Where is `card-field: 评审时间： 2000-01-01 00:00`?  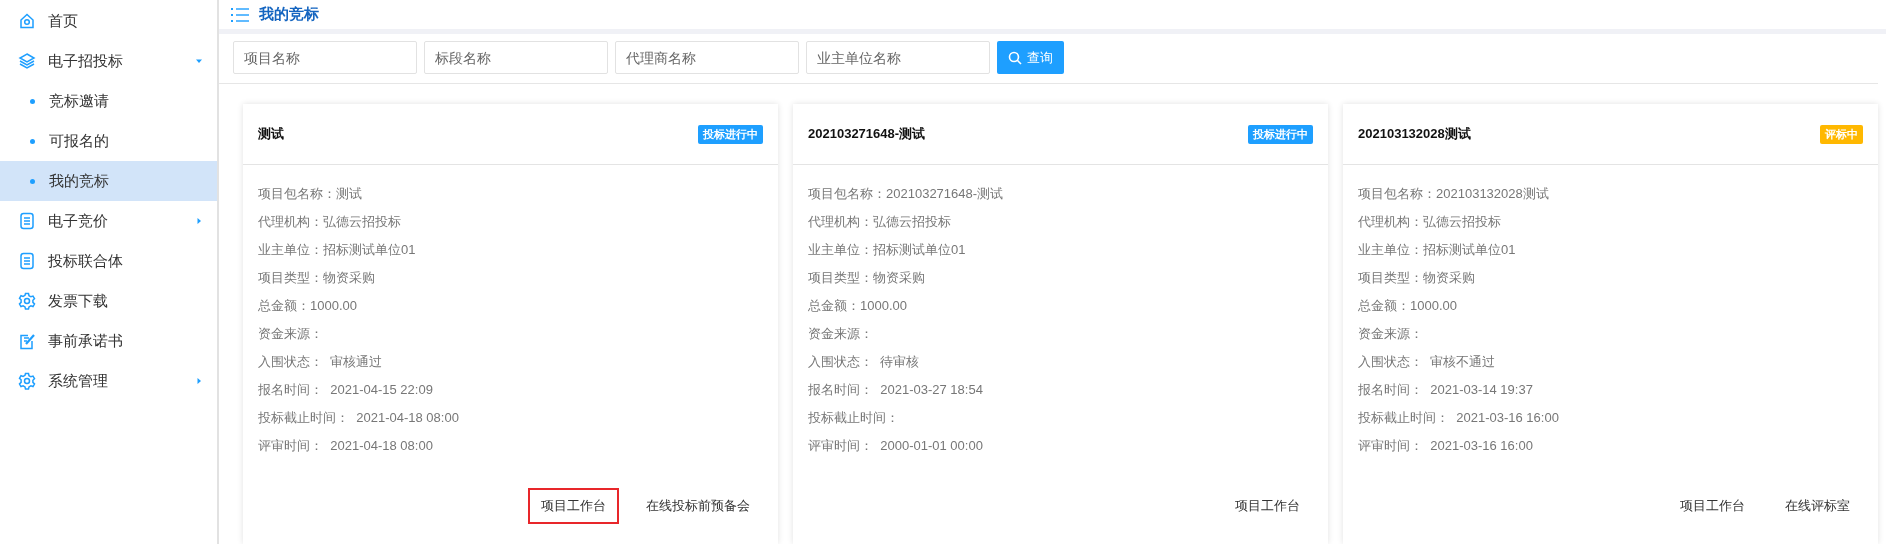 card-field: 评审时间： 2000-01-01 00:00 is located at coordinates (1060, 446).